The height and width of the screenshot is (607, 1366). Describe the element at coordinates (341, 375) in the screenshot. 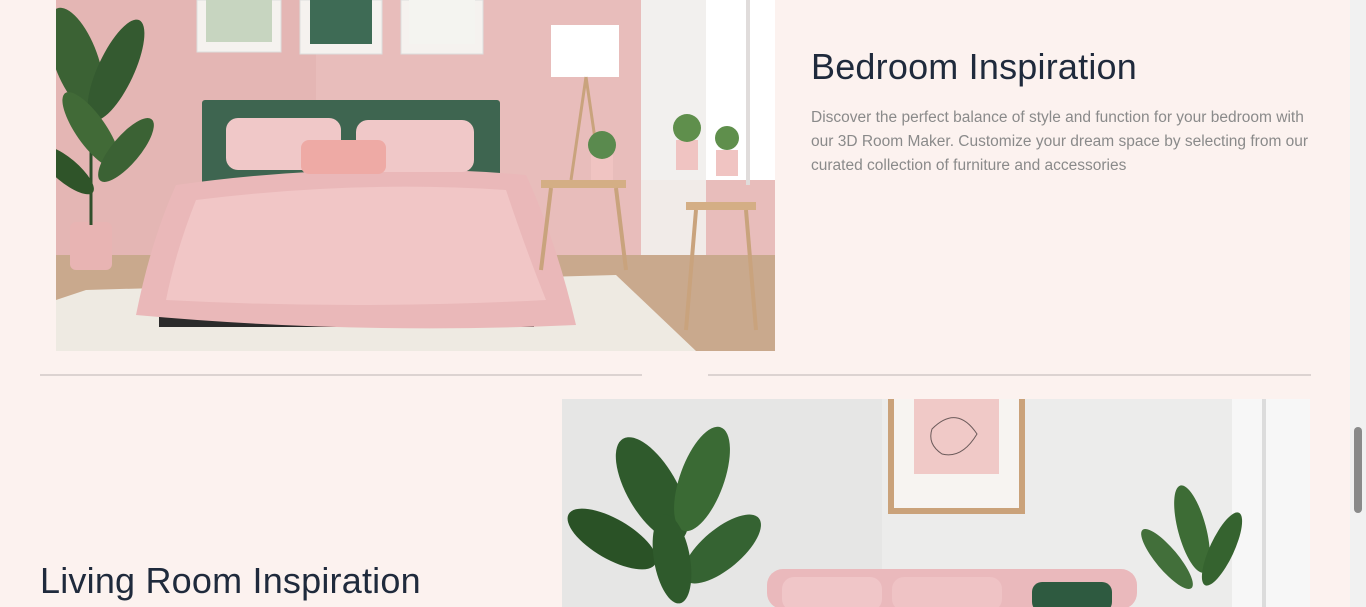

I see `divider-left` at that location.